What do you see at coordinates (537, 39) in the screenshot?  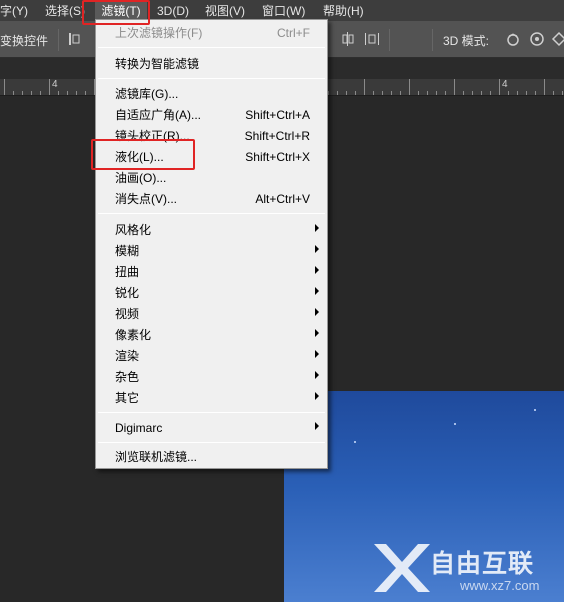 I see `roll-3d-icon` at bounding box center [537, 39].